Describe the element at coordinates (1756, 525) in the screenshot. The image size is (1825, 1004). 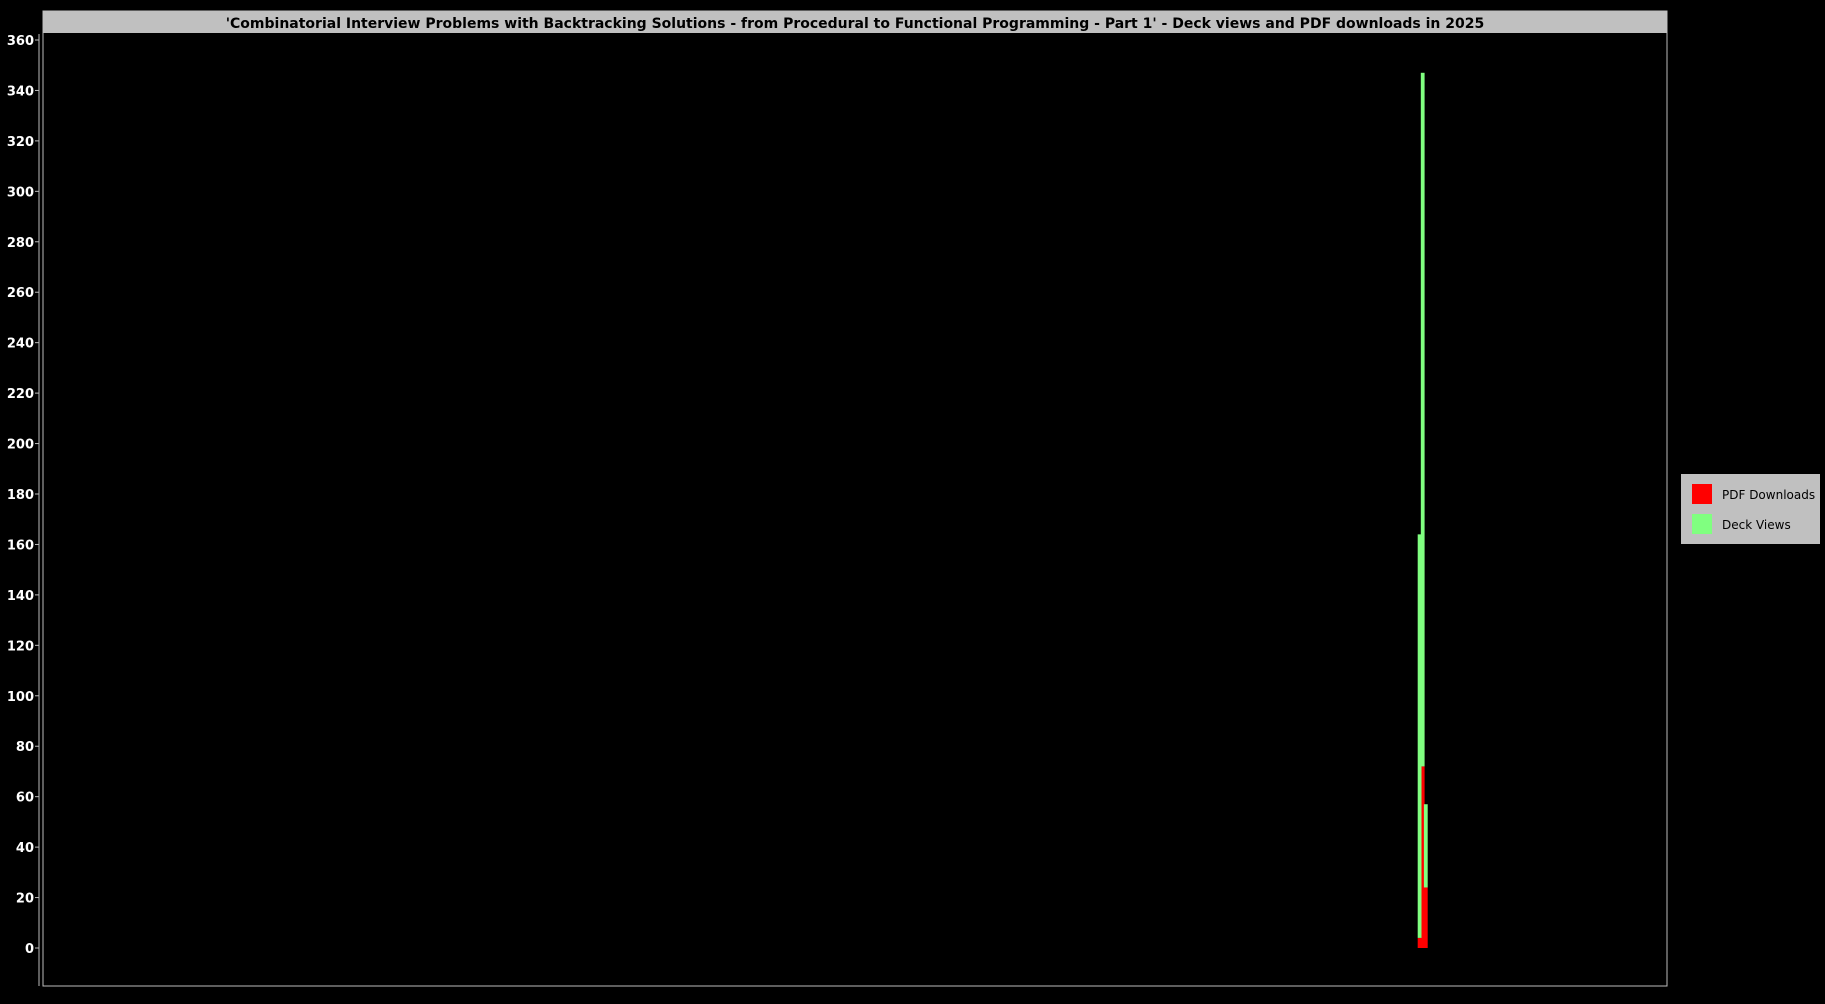
I see `legend-label: Deck Views` at that location.